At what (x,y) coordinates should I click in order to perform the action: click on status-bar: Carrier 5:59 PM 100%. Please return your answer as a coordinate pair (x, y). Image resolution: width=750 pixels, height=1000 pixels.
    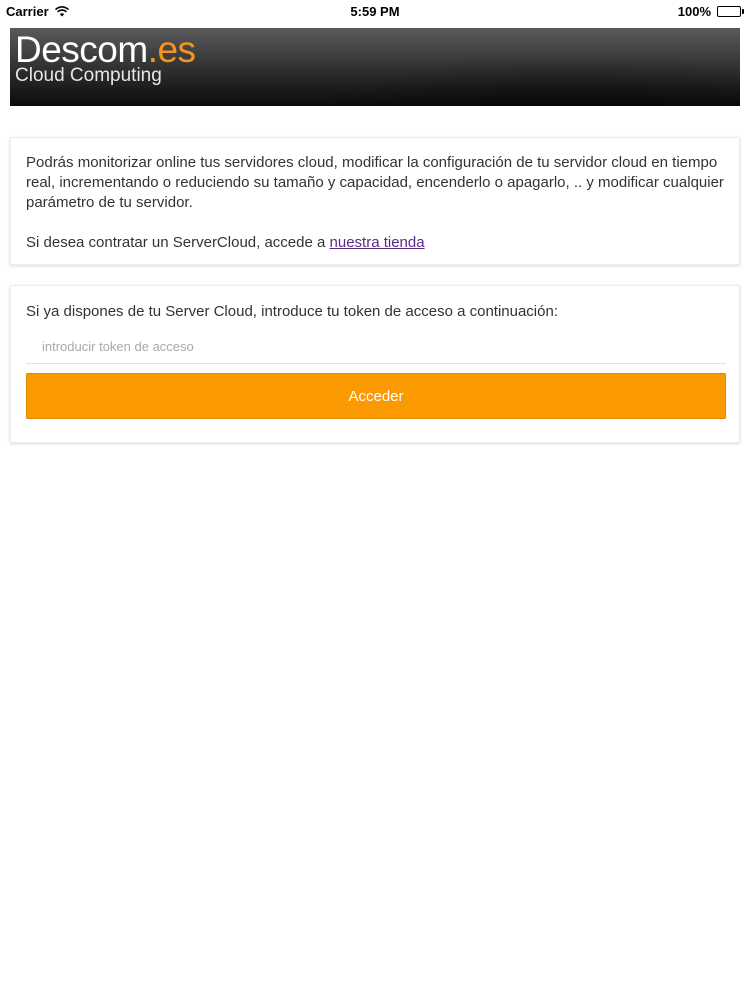
    Looking at the image, I should click on (375, 11).